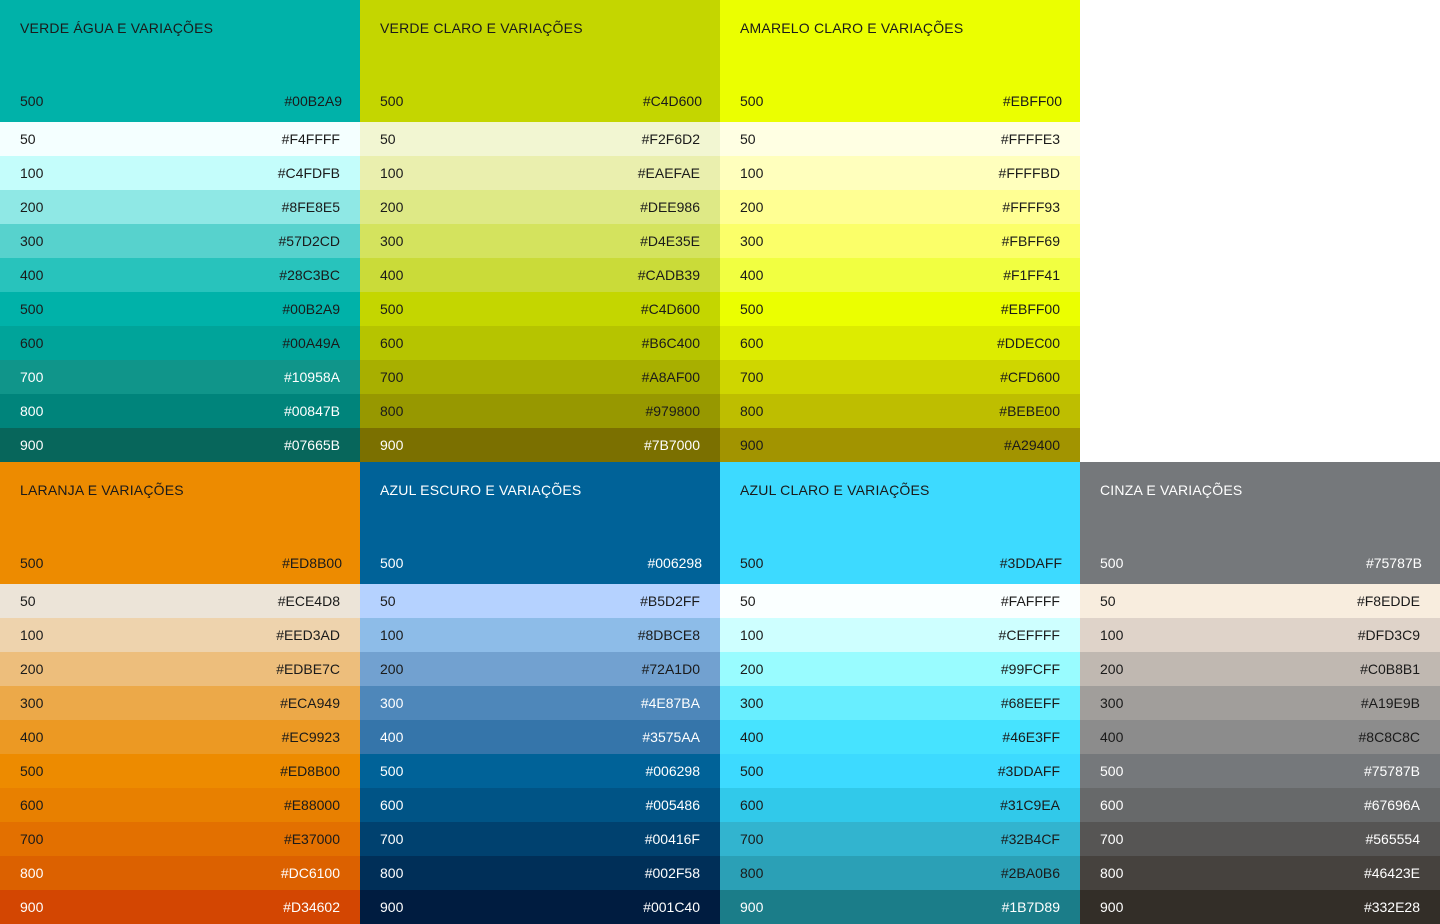 The width and height of the screenshot is (1440, 924). What do you see at coordinates (1031, 275) in the screenshot?
I see `hex-label: #F1FF41` at bounding box center [1031, 275].